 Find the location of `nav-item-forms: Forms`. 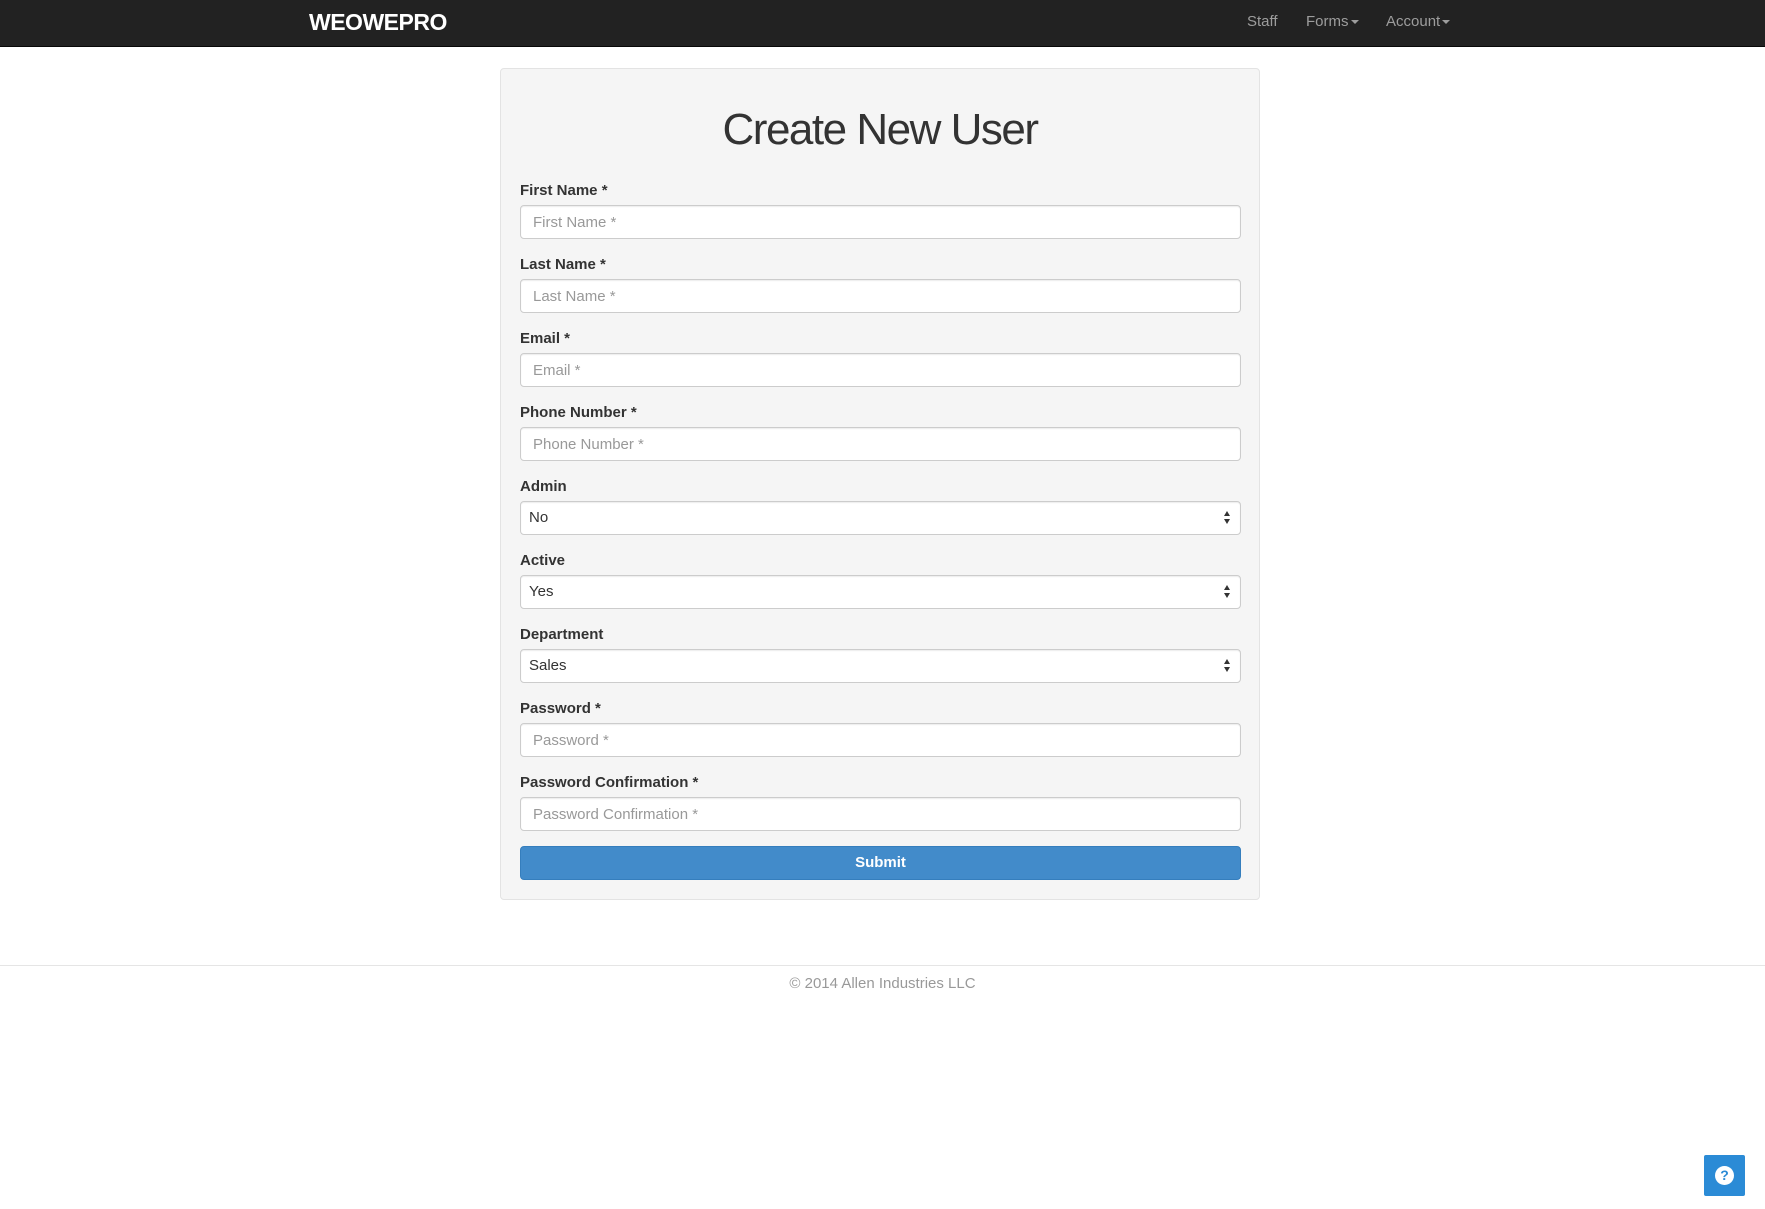

nav-item-forms: Forms is located at coordinates (1332, 21).